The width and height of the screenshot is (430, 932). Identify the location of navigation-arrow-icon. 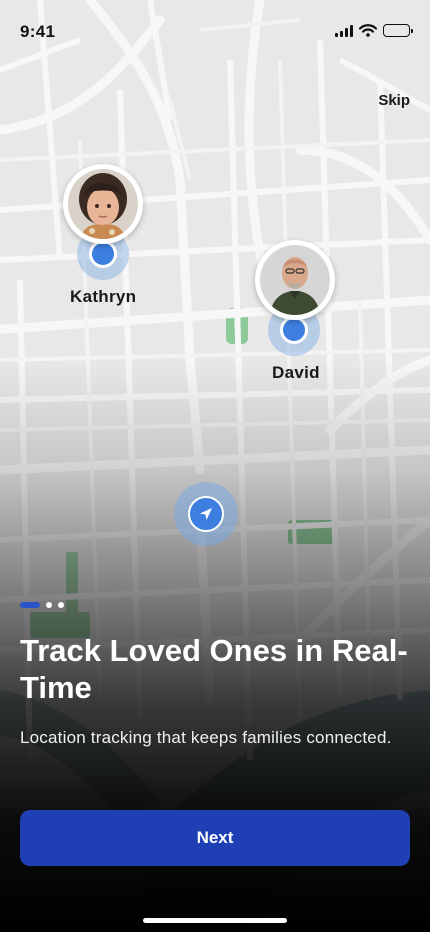
(206, 514).